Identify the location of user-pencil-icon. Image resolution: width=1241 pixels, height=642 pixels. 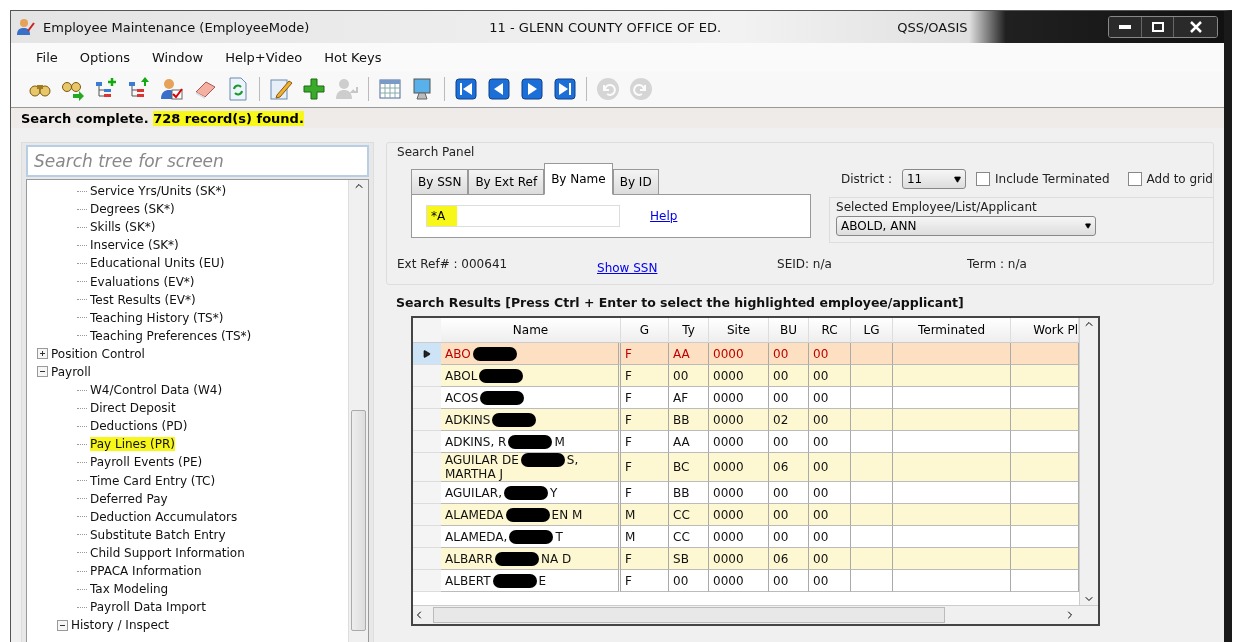
(26, 27).